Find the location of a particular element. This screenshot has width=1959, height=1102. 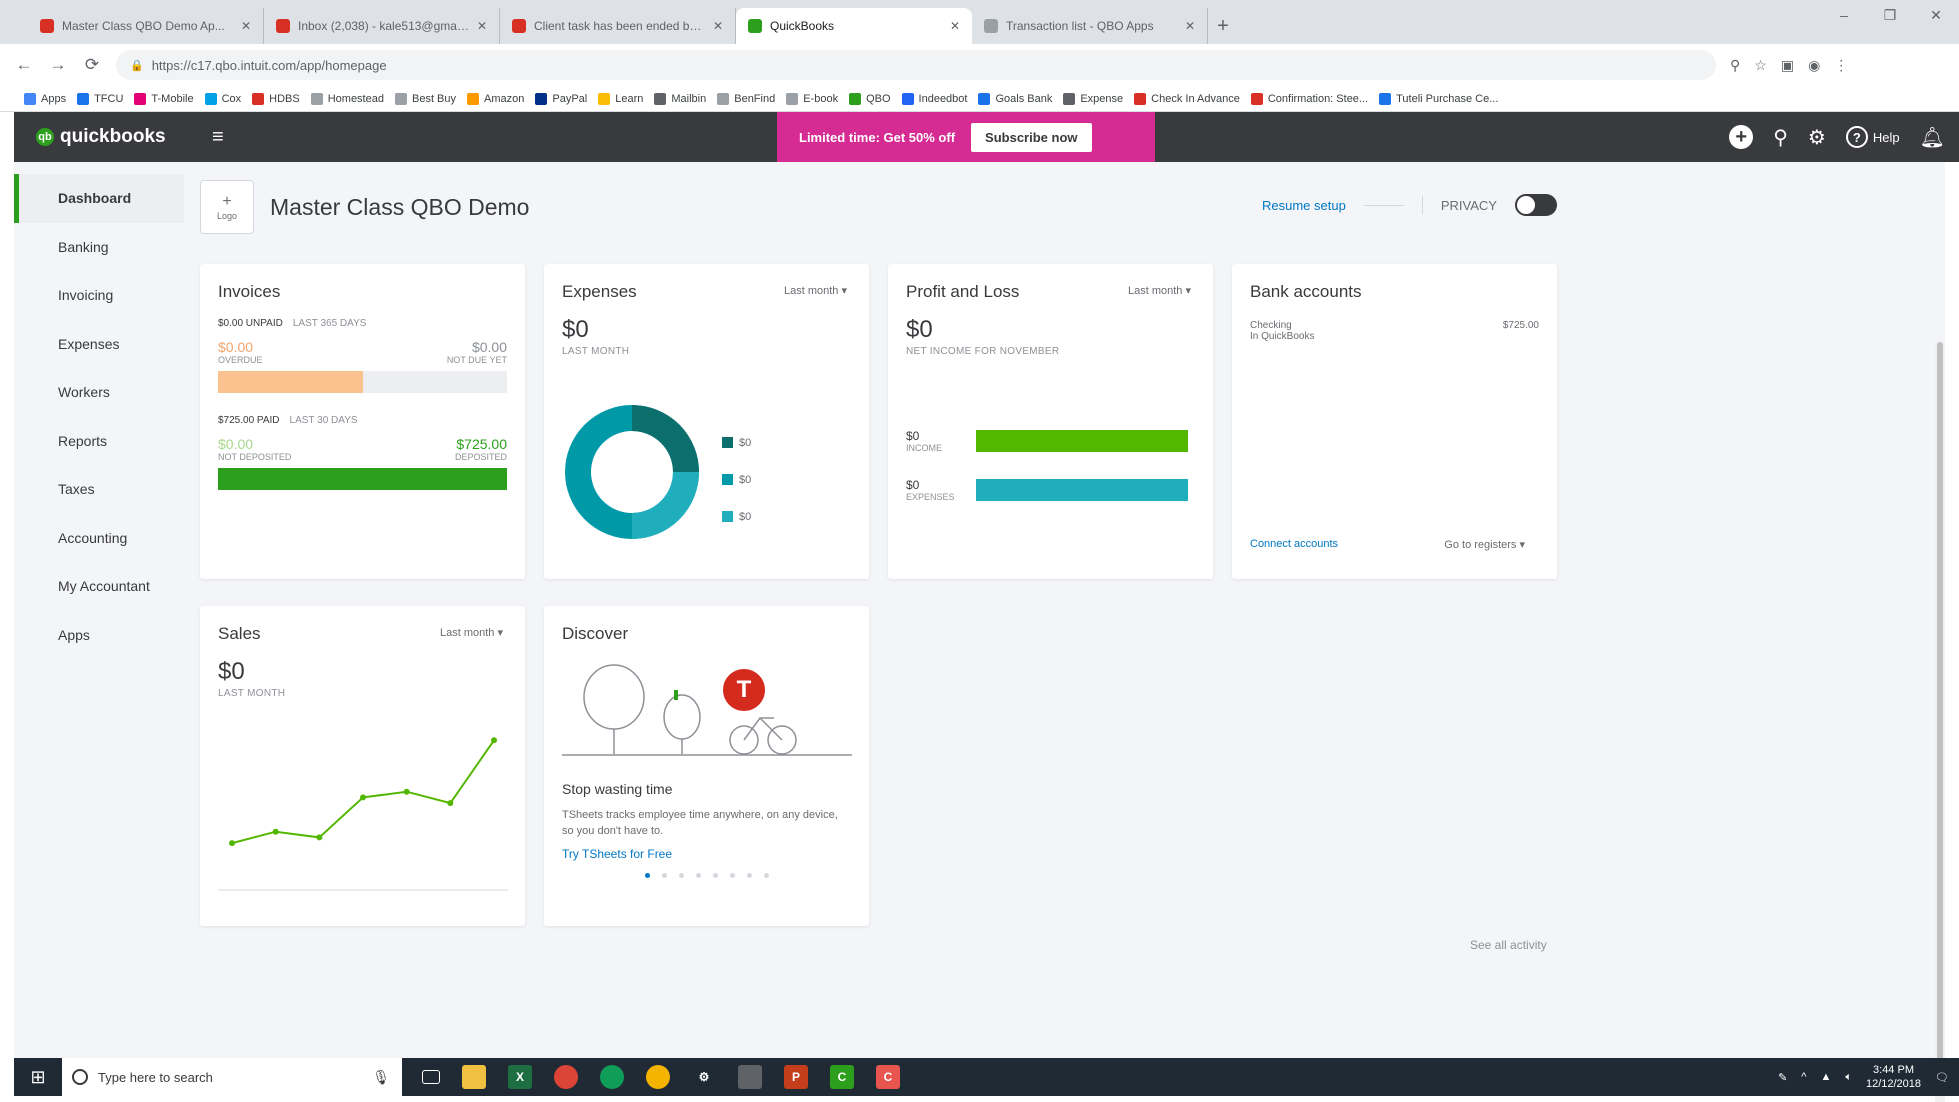

taskbar-search: Type here to search 🎙︎ is located at coordinates (232, 1077).